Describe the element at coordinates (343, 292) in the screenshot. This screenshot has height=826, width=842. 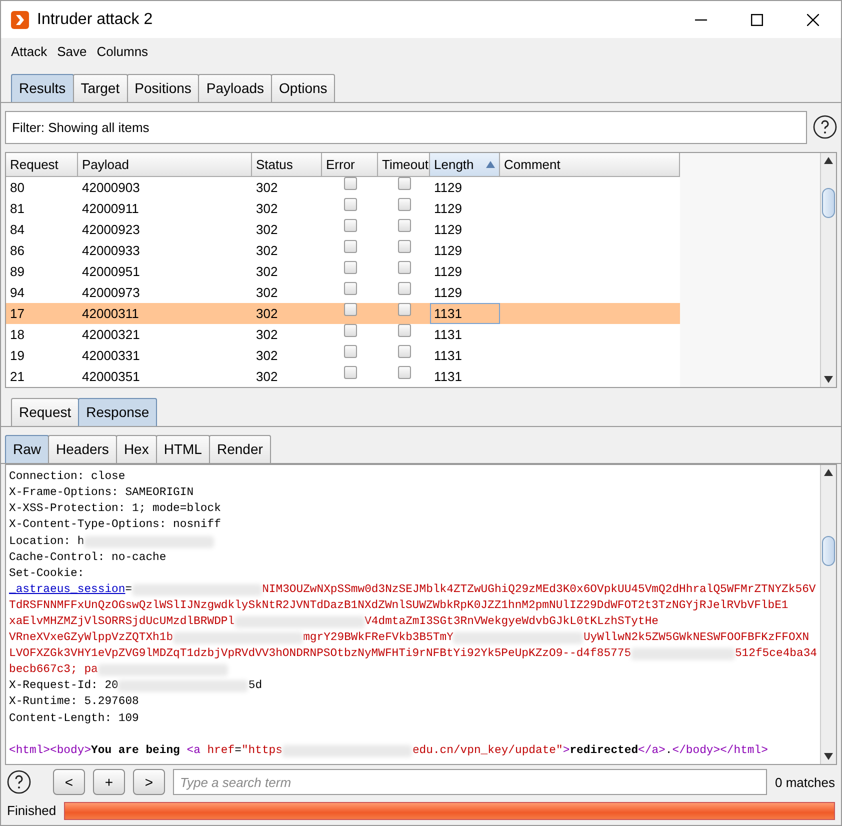
I see `table-row: 94 42000973 302 1129` at that location.